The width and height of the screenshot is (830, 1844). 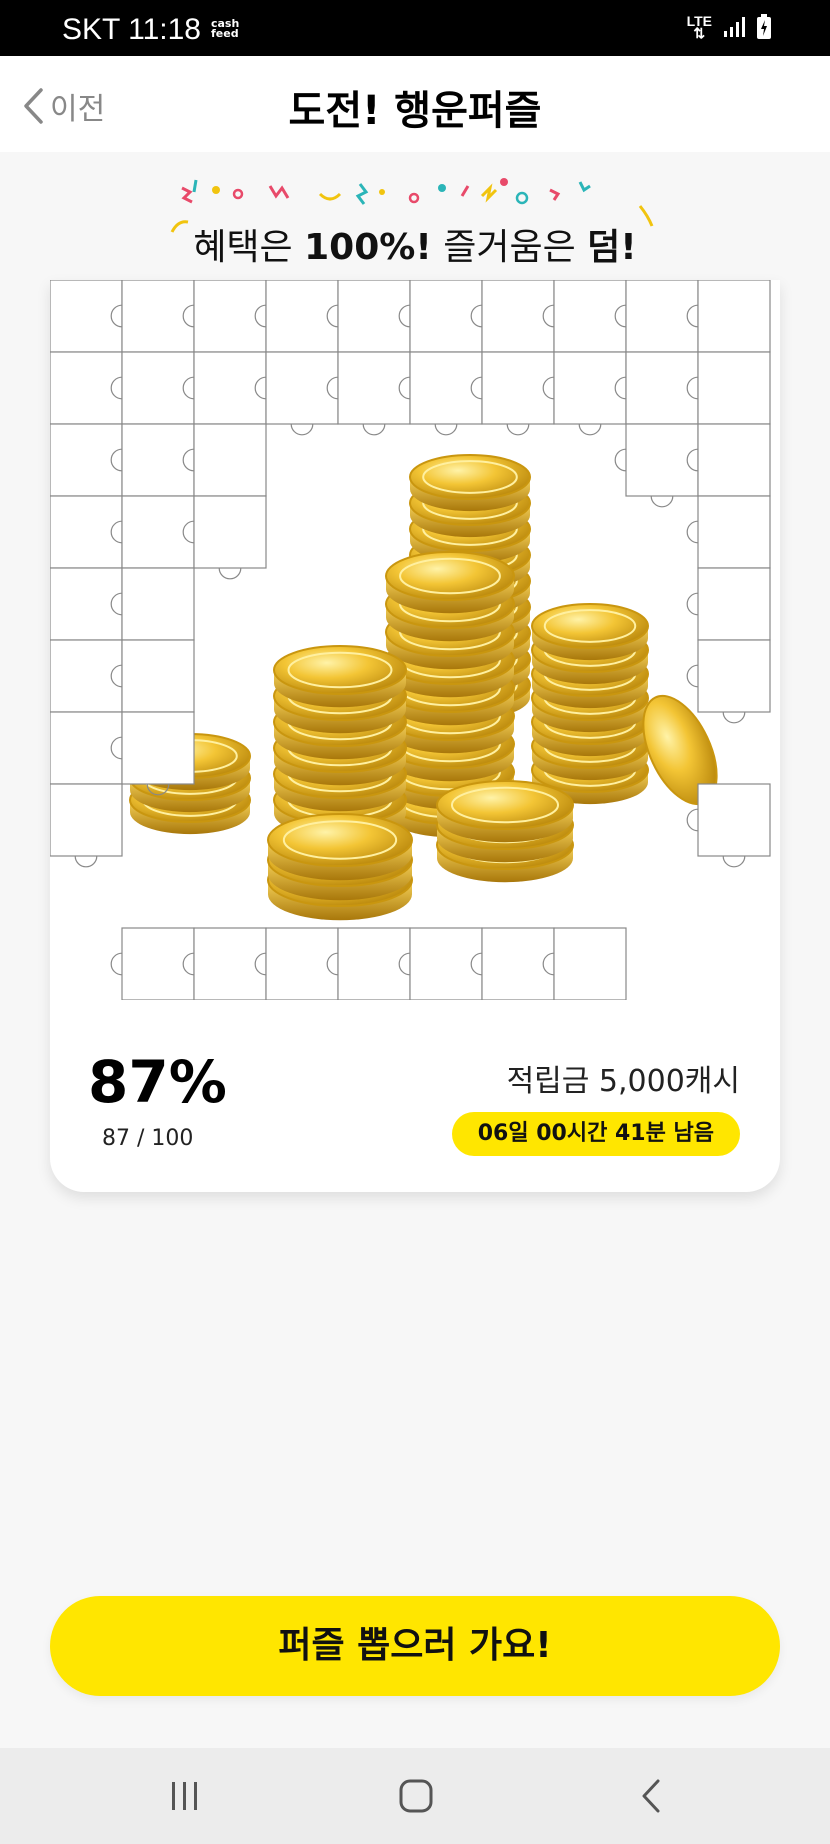 I want to click on status-left: SKT 11:18 cash feed, so click(x=150, y=30).